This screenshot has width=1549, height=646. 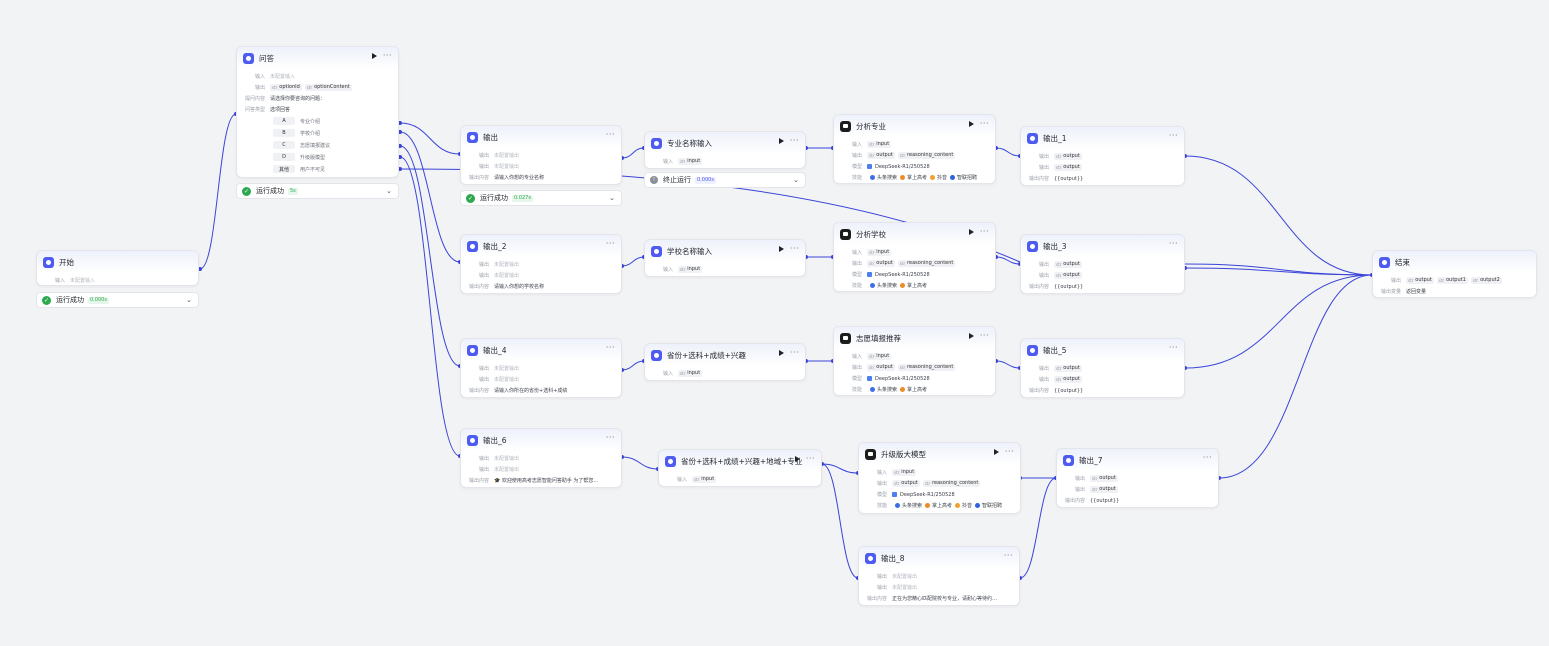 I want to click on option-text: 用户不可见, so click(x=313, y=169).